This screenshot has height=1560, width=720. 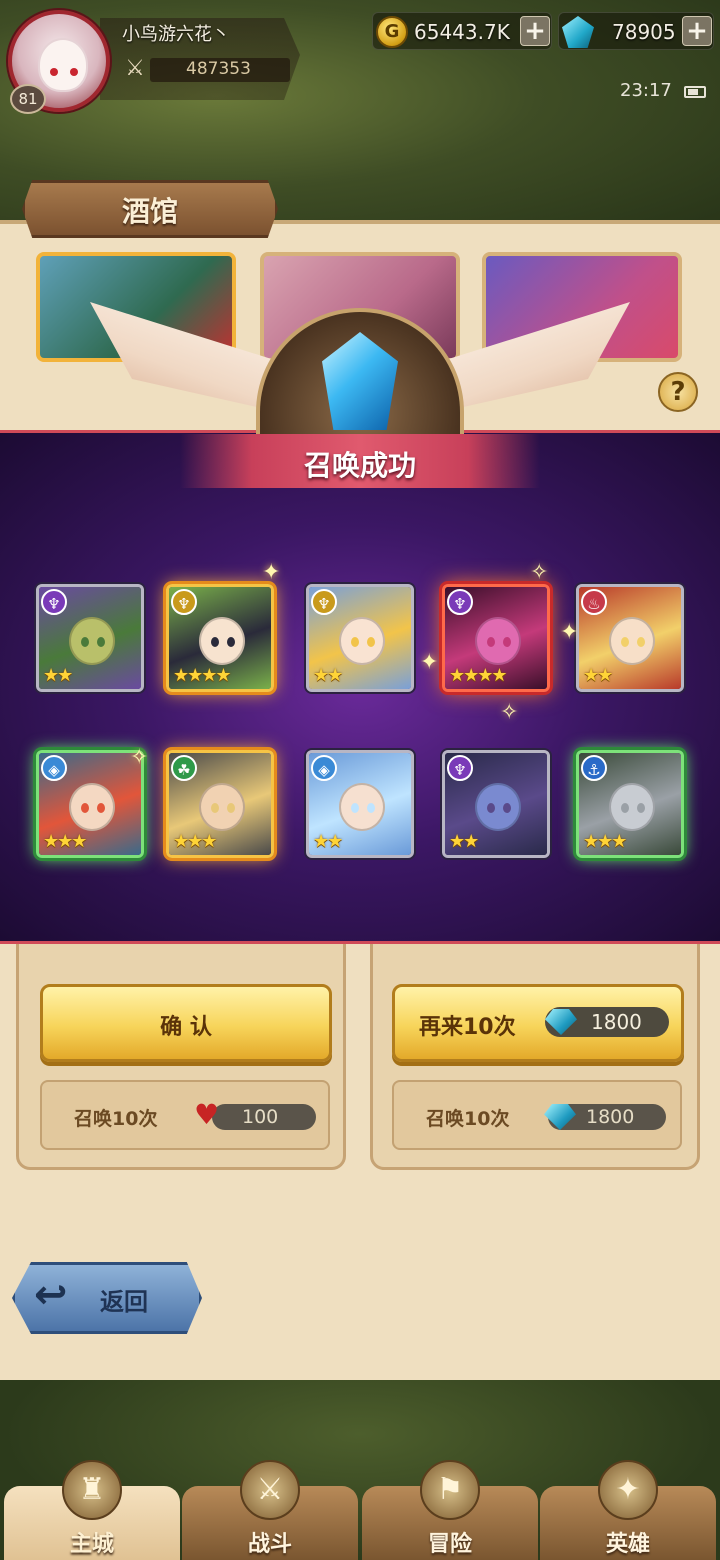 What do you see at coordinates (63, 65) in the screenshot?
I see `avatar-portrait` at bounding box center [63, 65].